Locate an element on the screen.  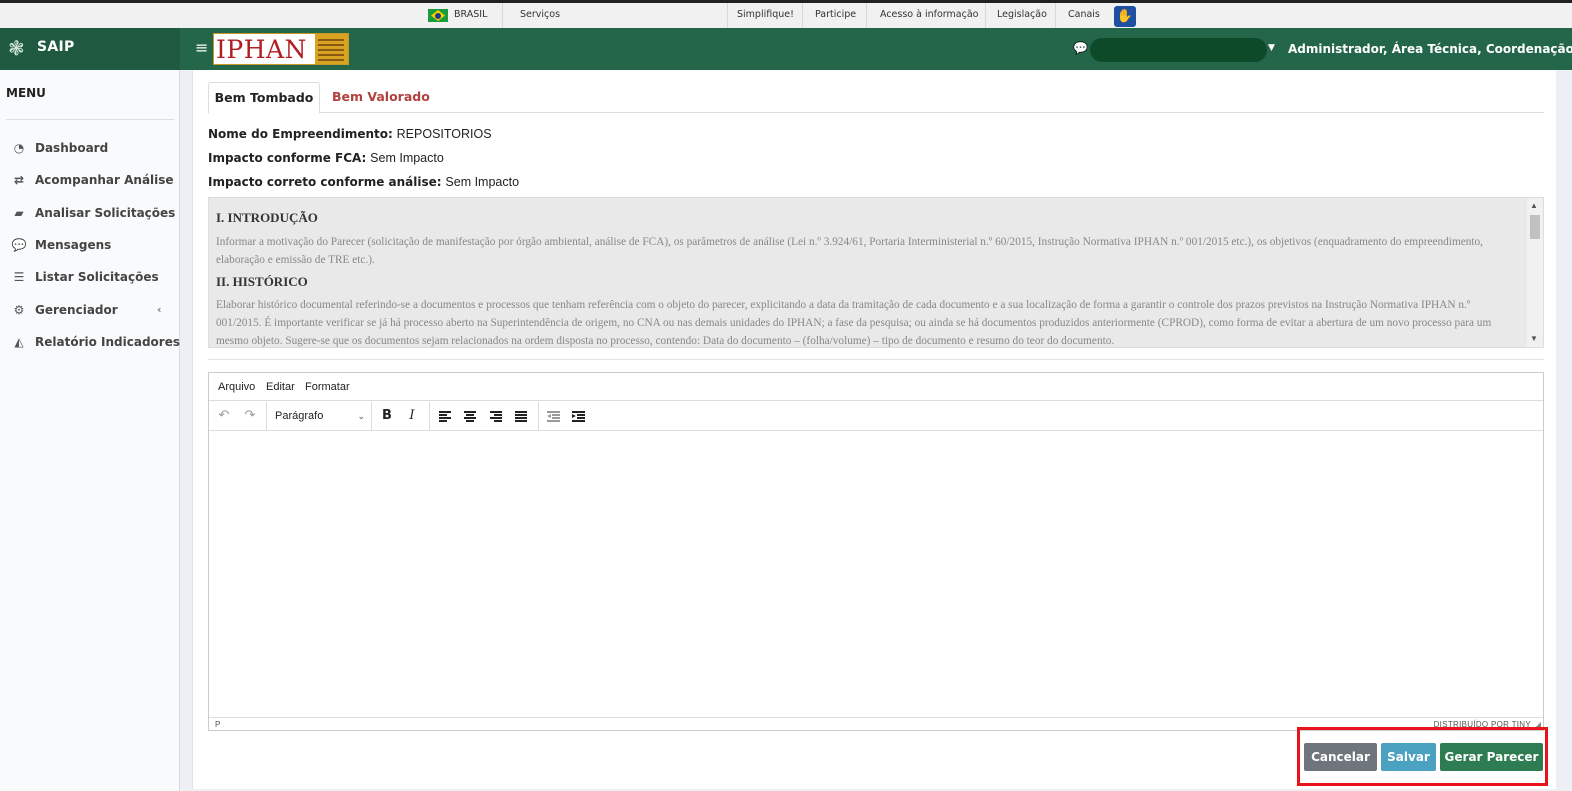
vlibras-accessibility-icon: ✋ is located at coordinates (1125, 16).